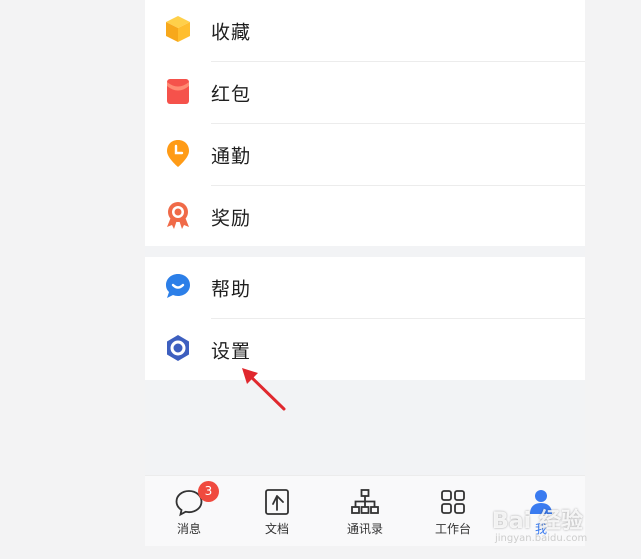 The height and width of the screenshot is (559, 641). I want to click on menu-item-reward: 奖励, so click(365, 217).